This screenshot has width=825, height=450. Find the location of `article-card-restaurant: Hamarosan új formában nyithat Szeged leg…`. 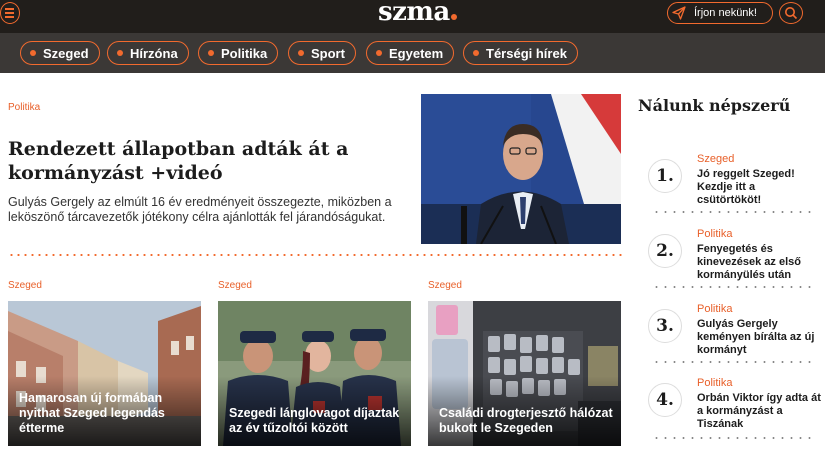

article-card-restaurant: Hamarosan új formában nyithat Szeged leg… is located at coordinates (104, 373).